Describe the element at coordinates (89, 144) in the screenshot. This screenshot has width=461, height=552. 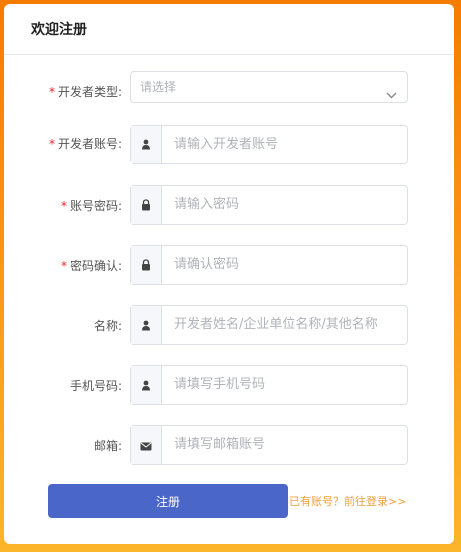
I see `developer-account-label-text: 开发者账号:` at that location.